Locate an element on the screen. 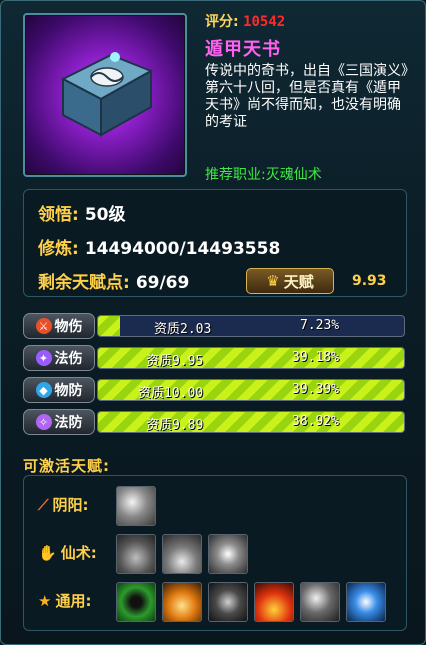 The height and width of the screenshot is (645, 426). stat-tag: ✦ 法伤 is located at coordinates (59, 358).